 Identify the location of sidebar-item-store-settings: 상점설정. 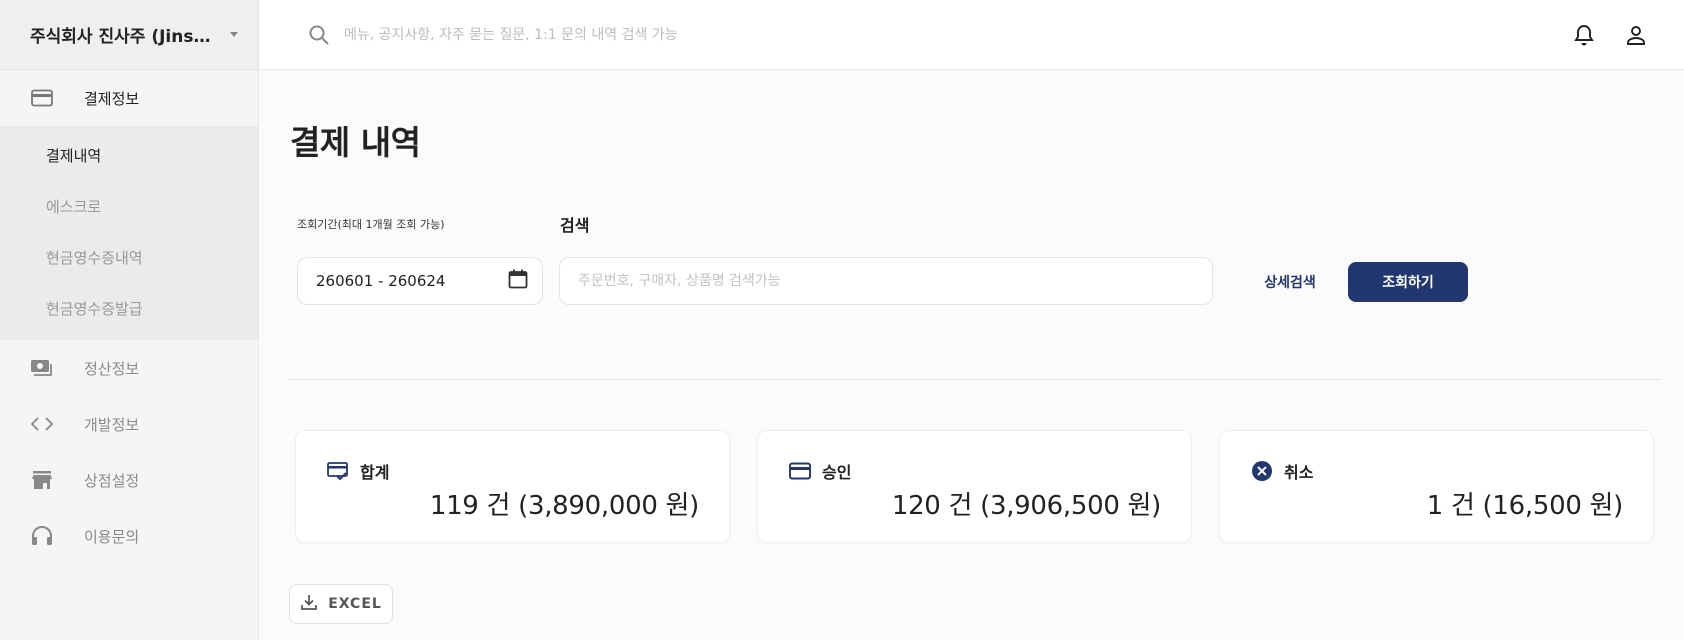
(129, 480).